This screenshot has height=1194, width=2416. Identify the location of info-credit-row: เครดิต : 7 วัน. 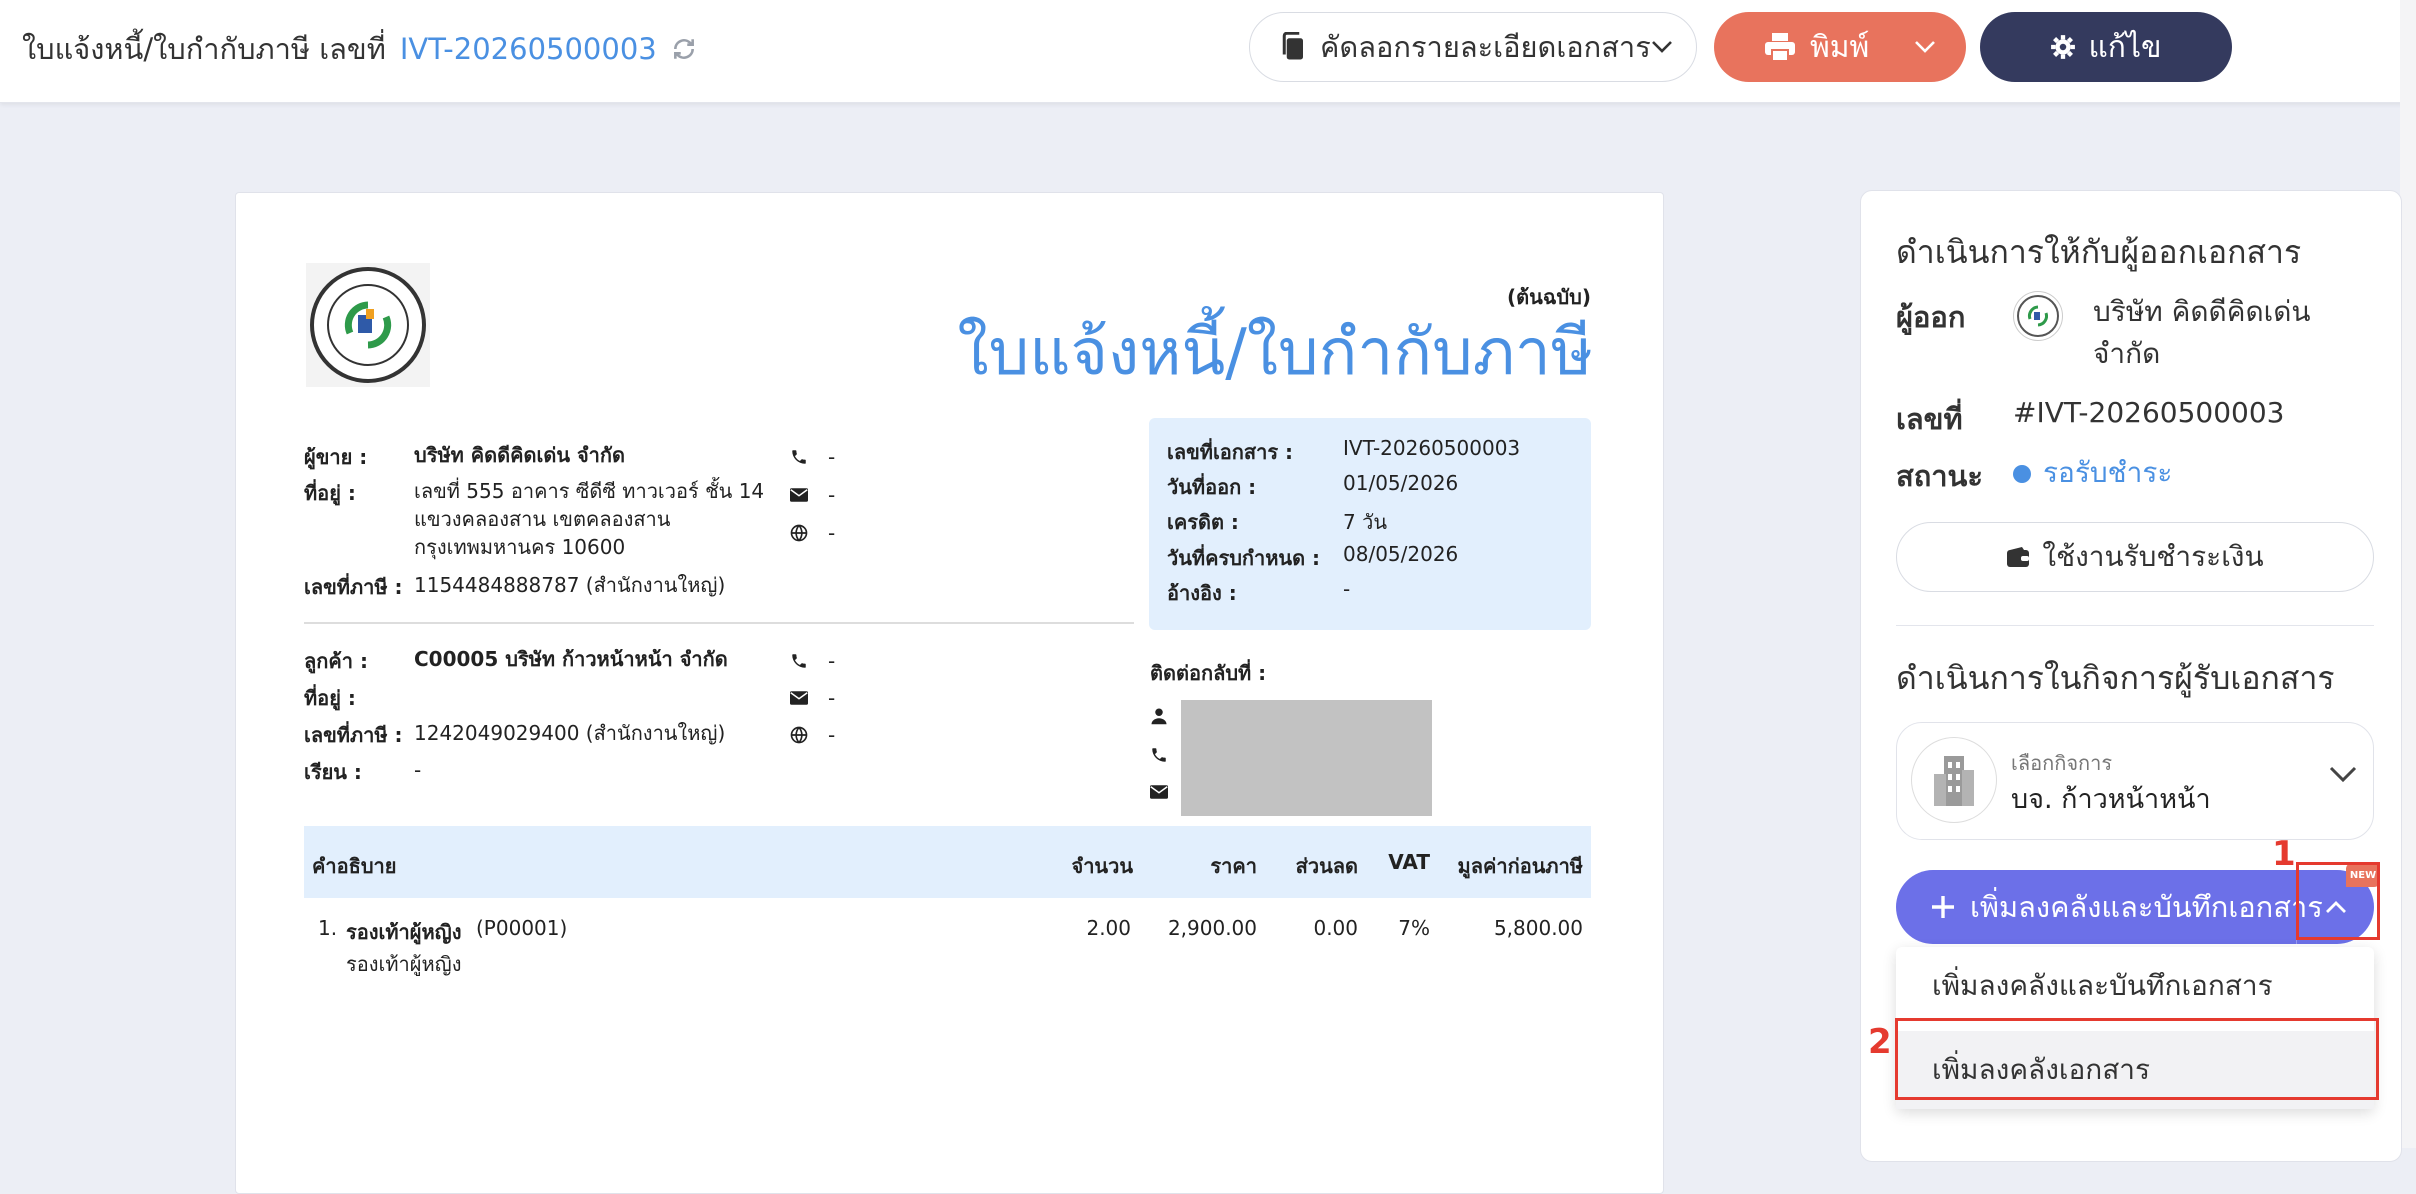
(1277, 522).